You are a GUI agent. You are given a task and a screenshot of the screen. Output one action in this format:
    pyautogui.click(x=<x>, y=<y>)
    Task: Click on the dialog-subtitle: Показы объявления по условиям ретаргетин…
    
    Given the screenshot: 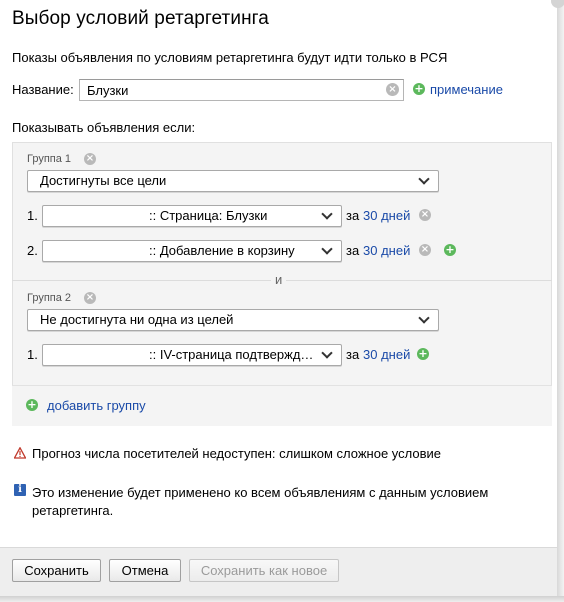 What is the action you would take?
    pyautogui.click(x=230, y=57)
    